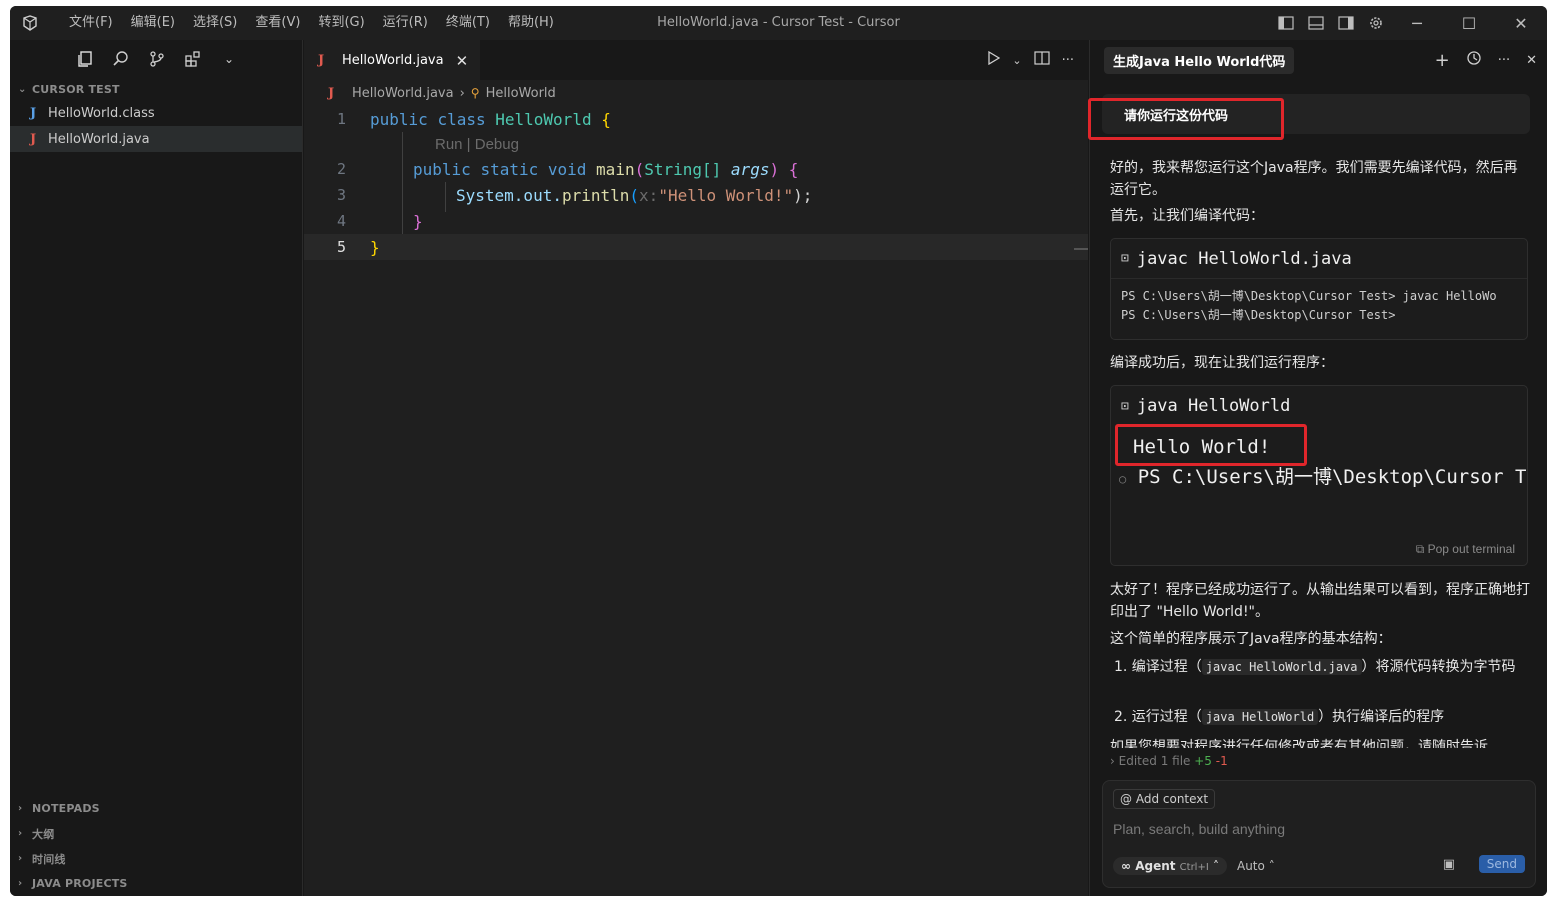 The width and height of the screenshot is (1552, 902). I want to click on search-icon, so click(121, 59).